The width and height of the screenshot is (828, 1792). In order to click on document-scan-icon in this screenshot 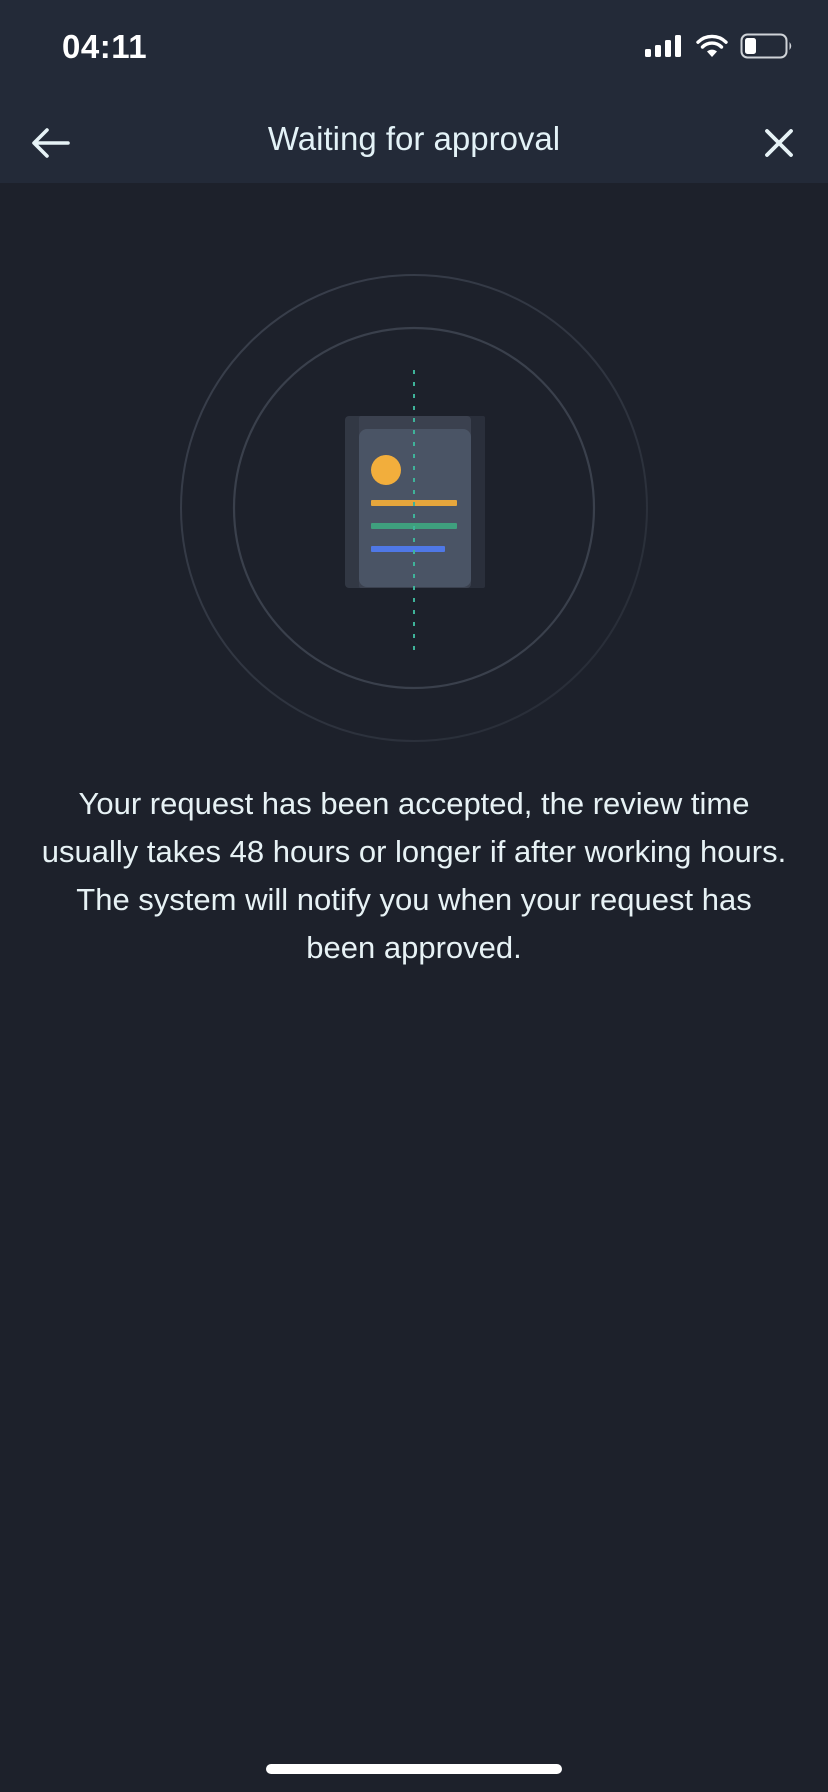, I will do `click(414, 508)`.